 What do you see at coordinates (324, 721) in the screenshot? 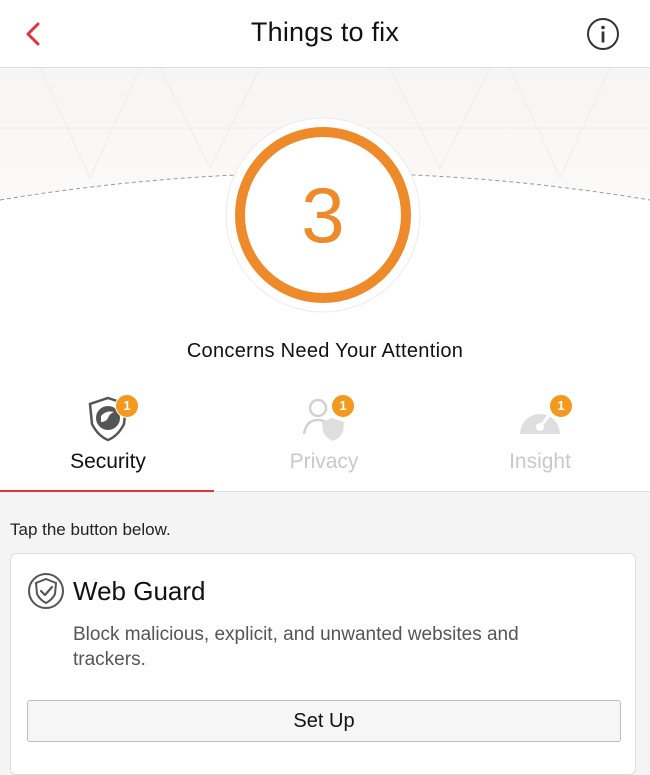
I see `set-up-button: Set Up` at bounding box center [324, 721].